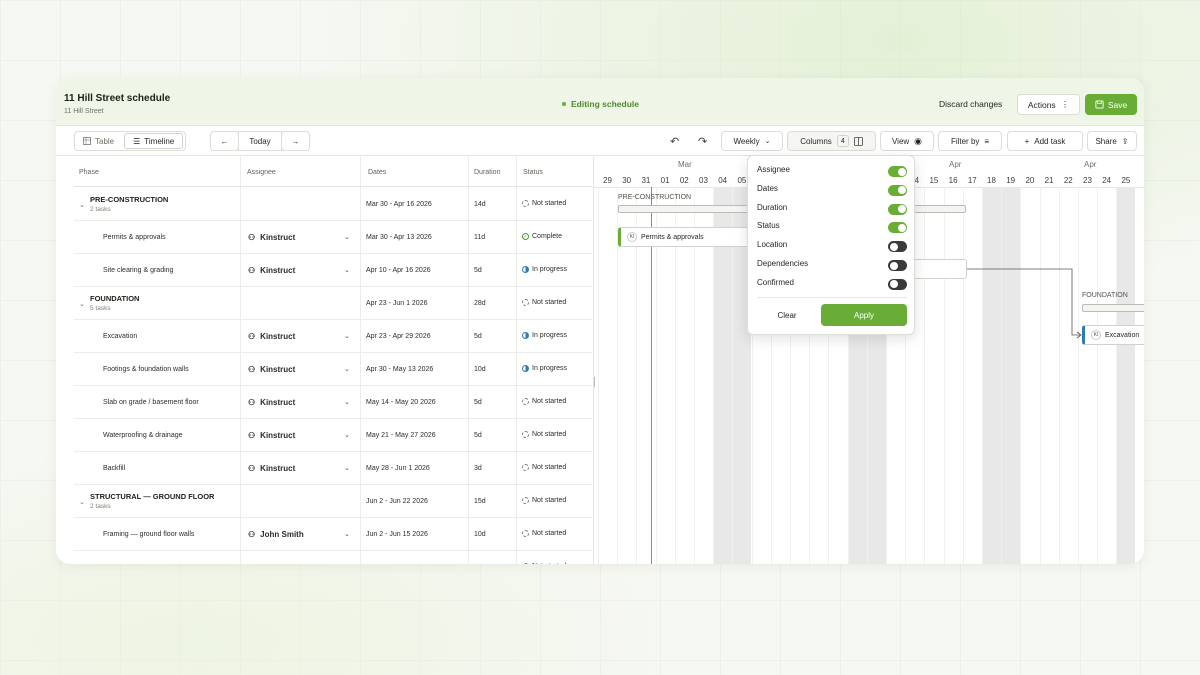  Describe the element at coordinates (377, 172) in the screenshot. I see `col-dates: Dates` at that location.